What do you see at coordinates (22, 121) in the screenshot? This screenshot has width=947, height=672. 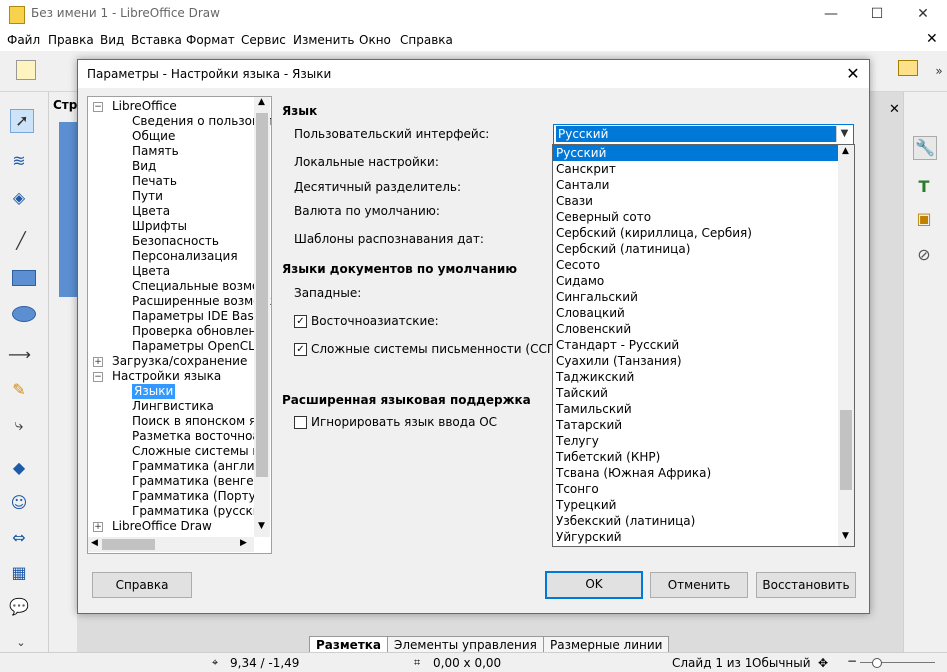 I see `select-arrow-icon: ➚` at bounding box center [22, 121].